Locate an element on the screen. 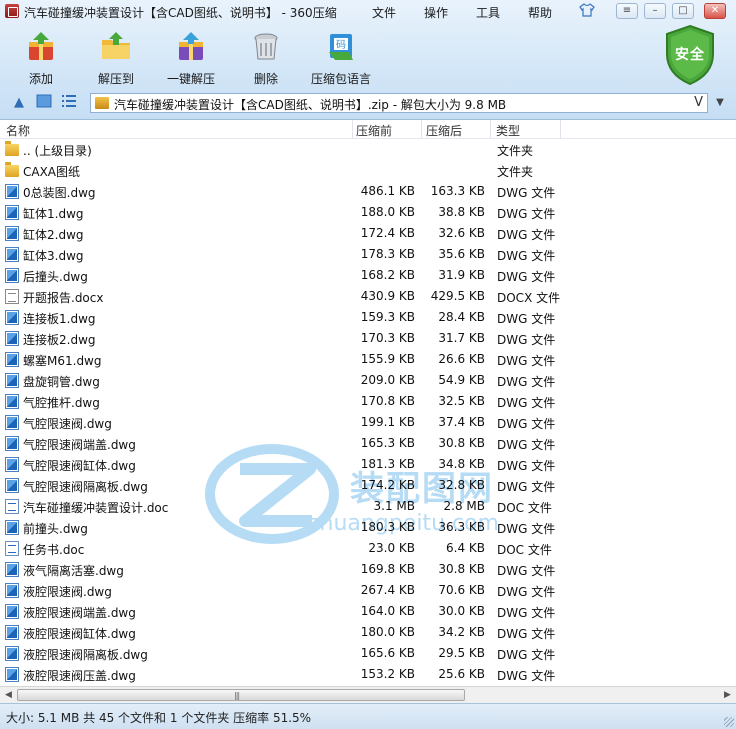  file-compressed-size: 54.9 KB is located at coordinates (461, 380).